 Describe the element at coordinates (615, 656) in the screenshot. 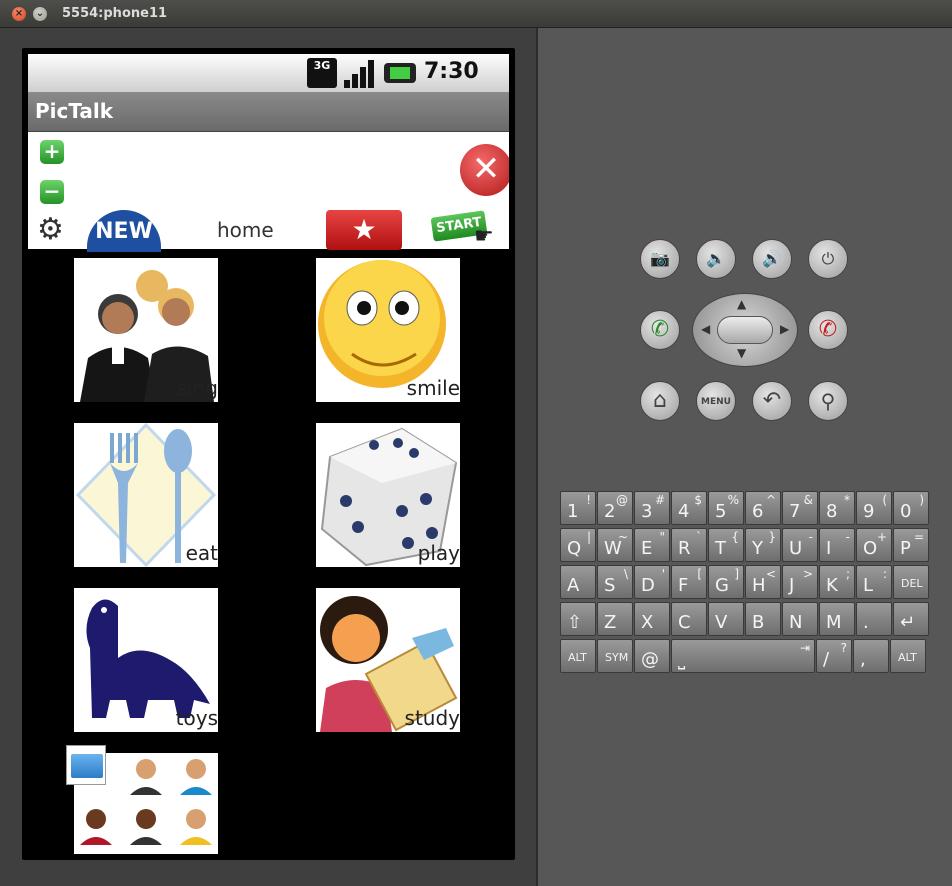

I see `key-4-1: SYM` at that location.